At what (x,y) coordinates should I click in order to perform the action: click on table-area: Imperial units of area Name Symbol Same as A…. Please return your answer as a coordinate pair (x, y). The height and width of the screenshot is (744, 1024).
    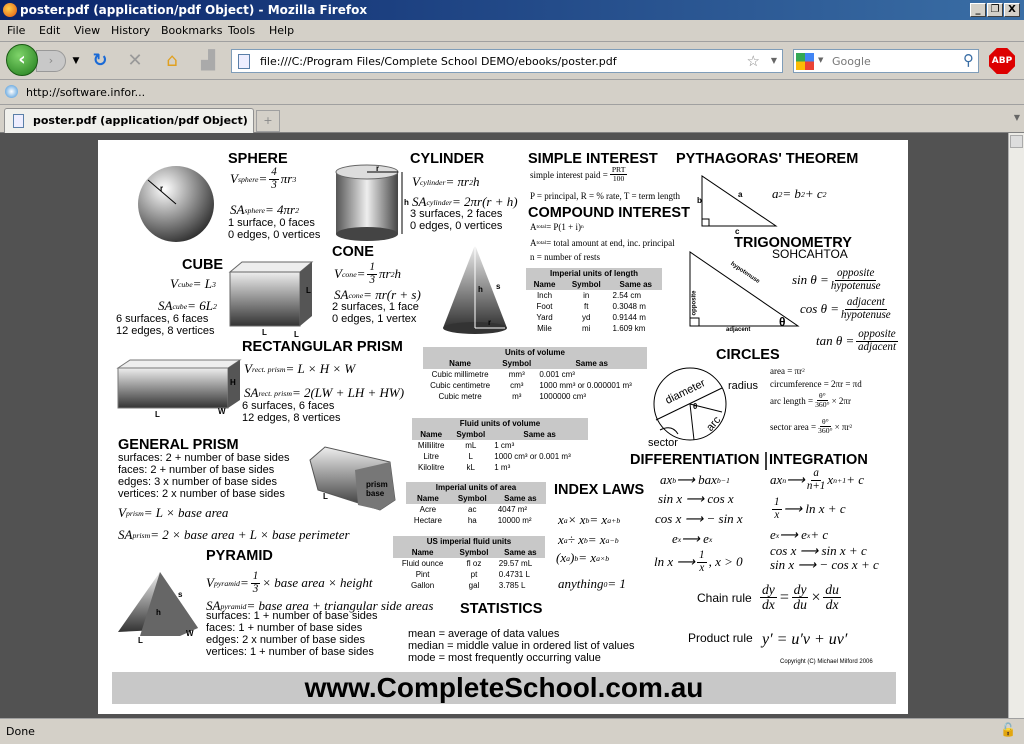
    Looking at the image, I should click on (476, 504).